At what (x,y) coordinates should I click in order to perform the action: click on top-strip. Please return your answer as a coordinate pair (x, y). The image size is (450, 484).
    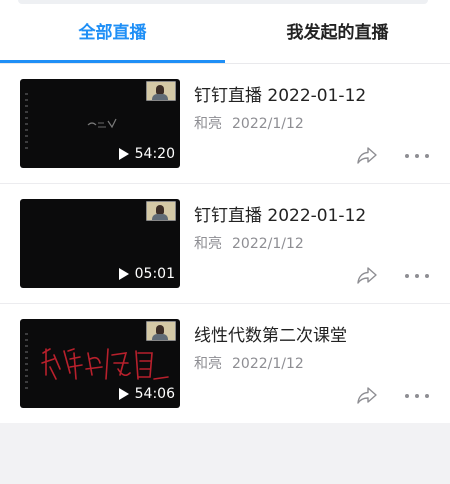
    Looking at the image, I should click on (223, 2).